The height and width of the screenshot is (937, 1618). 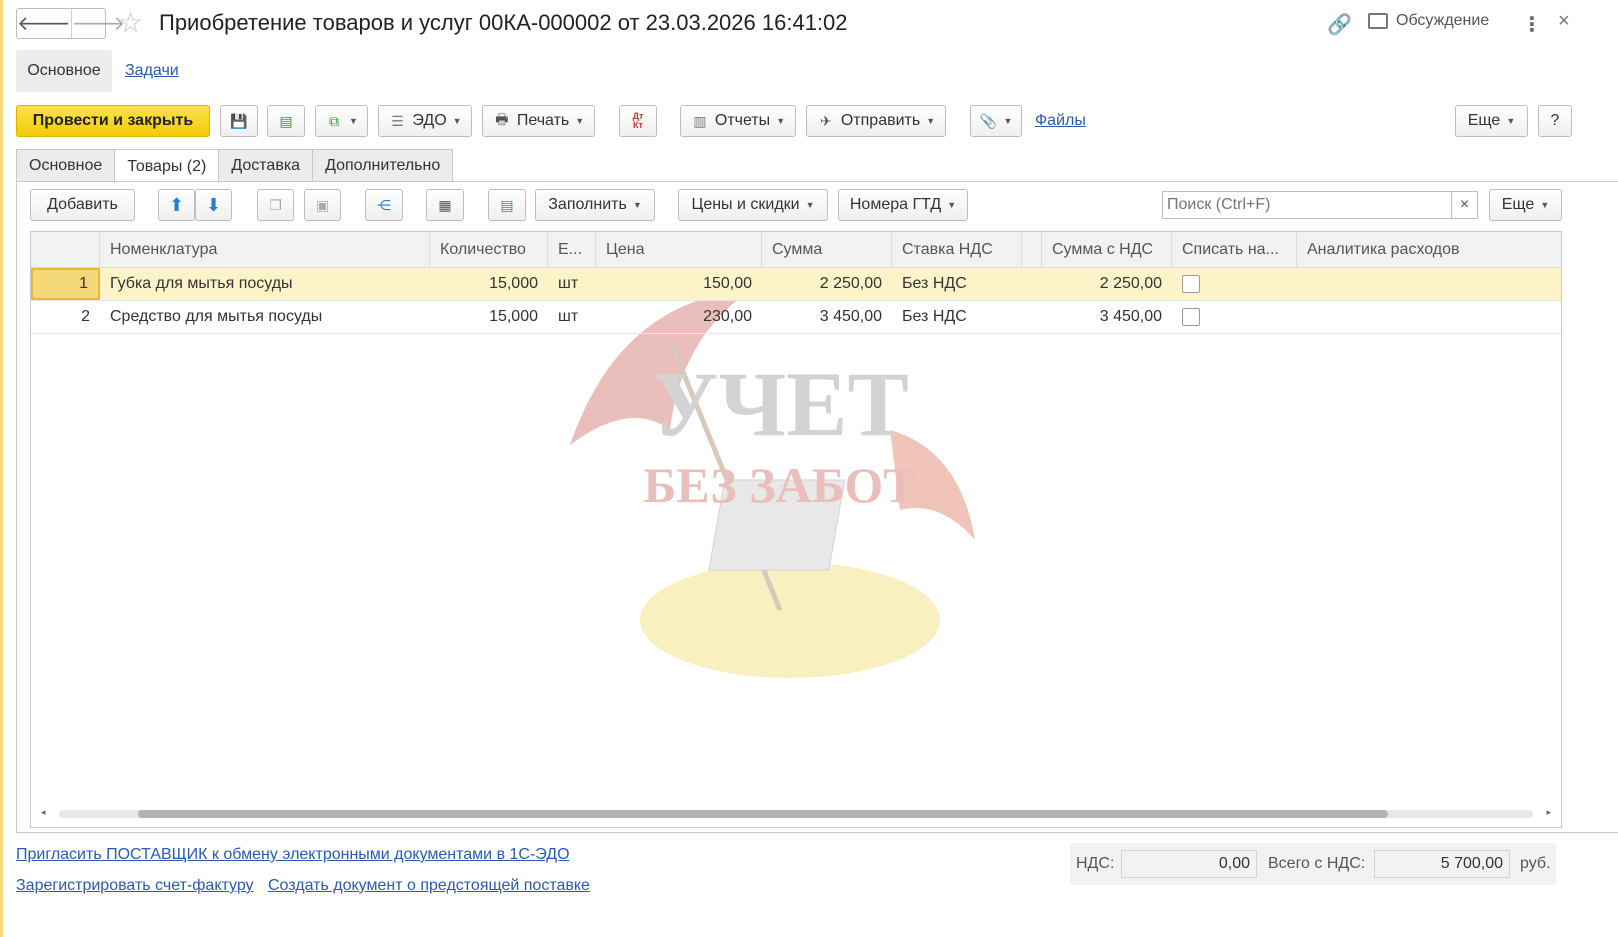 What do you see at coordinates (445, 205) in the screenshot?
I see `barcode-button: ▦` at bounding box center [445, 205].